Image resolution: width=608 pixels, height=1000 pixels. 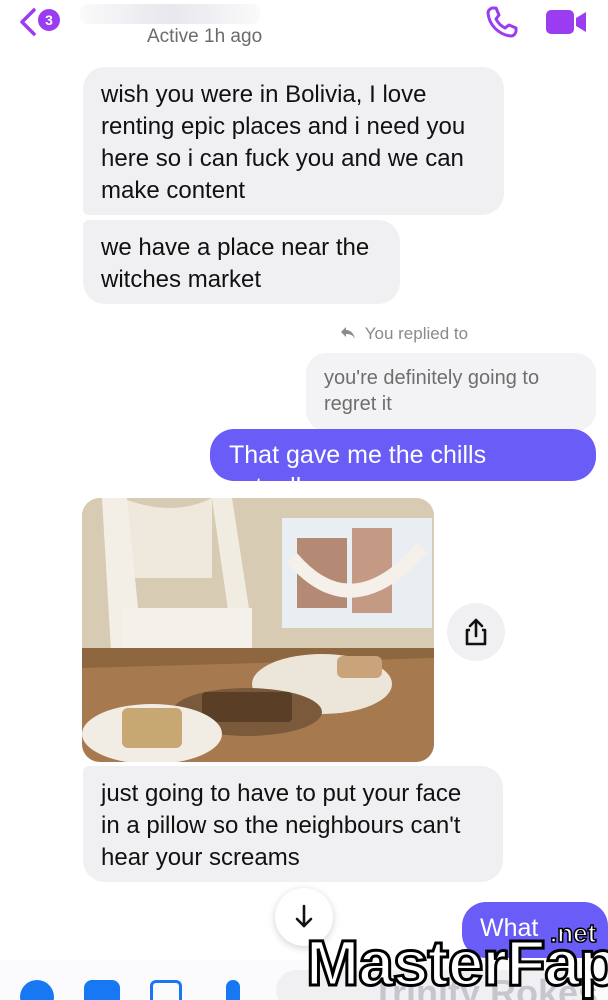 What do you see at coordinates (451, 392) in the screenshot?
I see `quoted-message: you're definitely going to regret it` at bounding box center [451, 392].